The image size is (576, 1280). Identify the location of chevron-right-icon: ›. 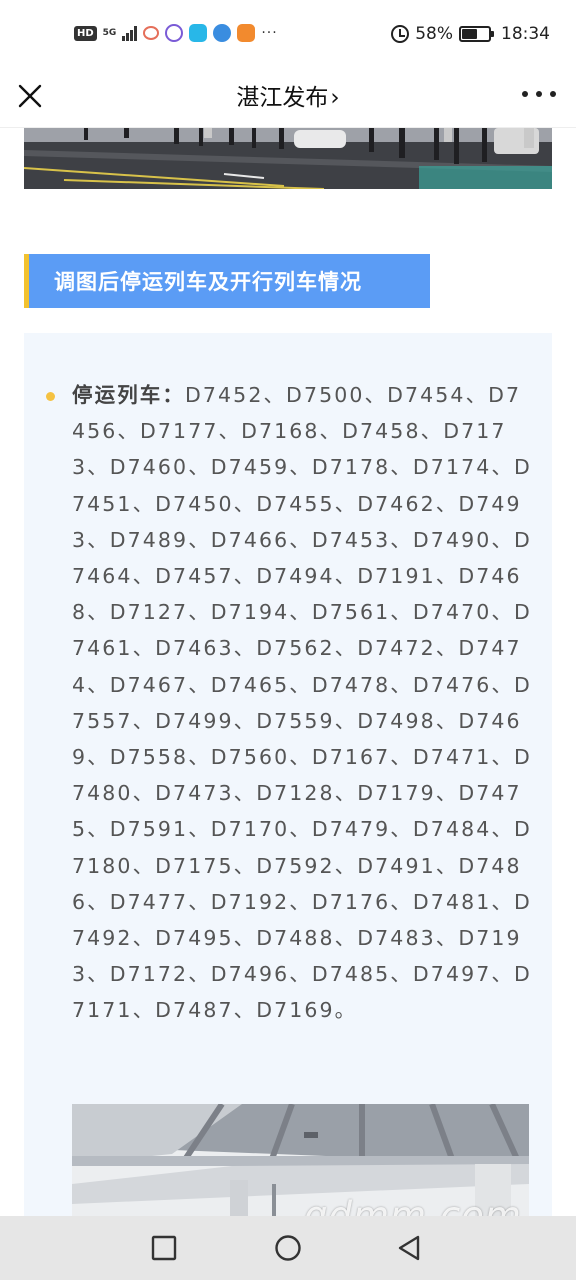
(335, 98).